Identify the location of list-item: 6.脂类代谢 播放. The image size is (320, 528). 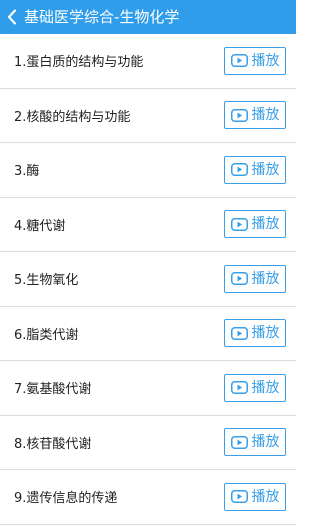
(148, 334).